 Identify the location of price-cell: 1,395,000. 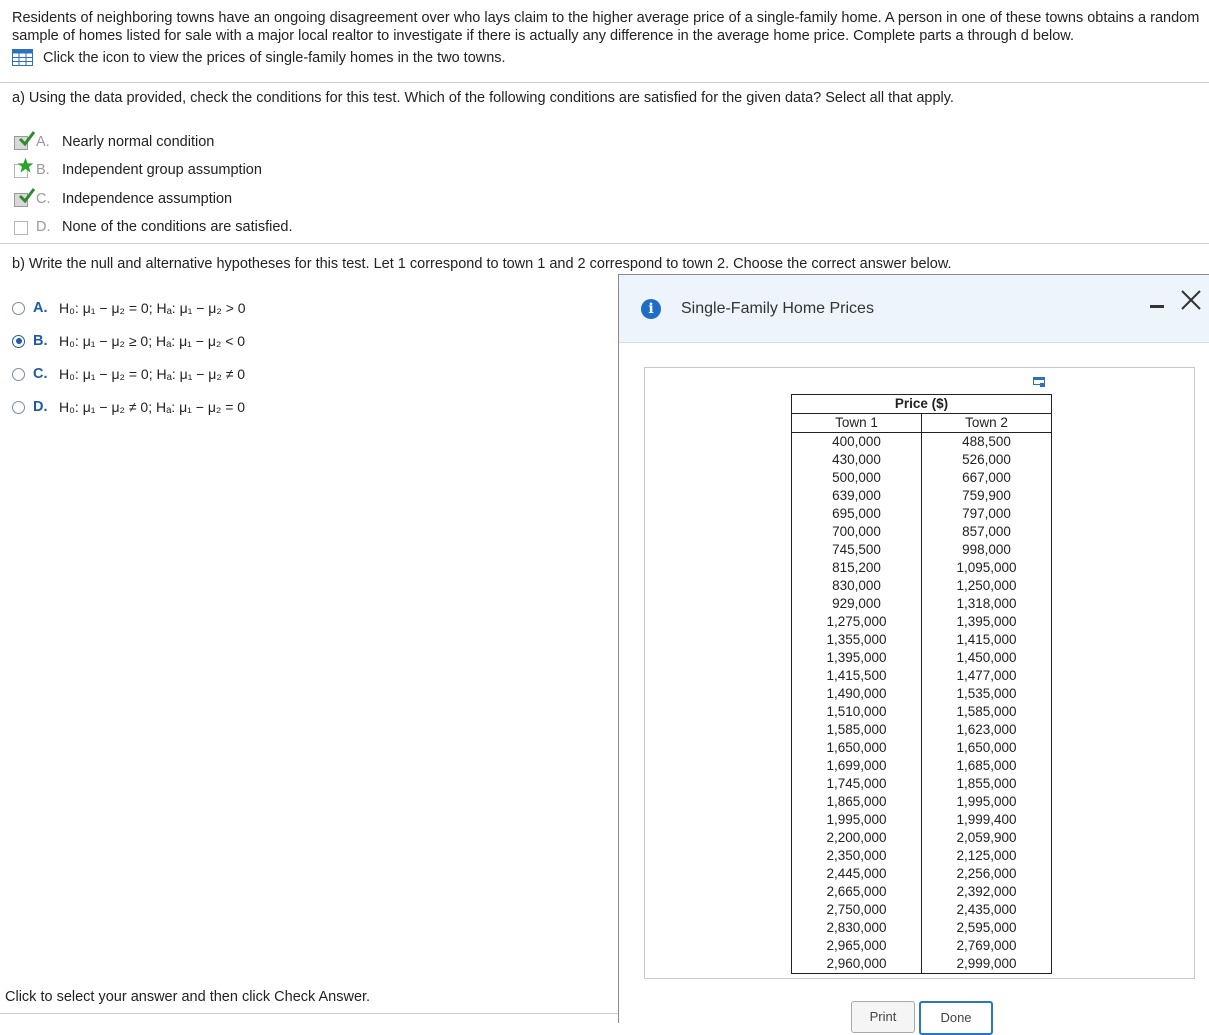
(856, 657).